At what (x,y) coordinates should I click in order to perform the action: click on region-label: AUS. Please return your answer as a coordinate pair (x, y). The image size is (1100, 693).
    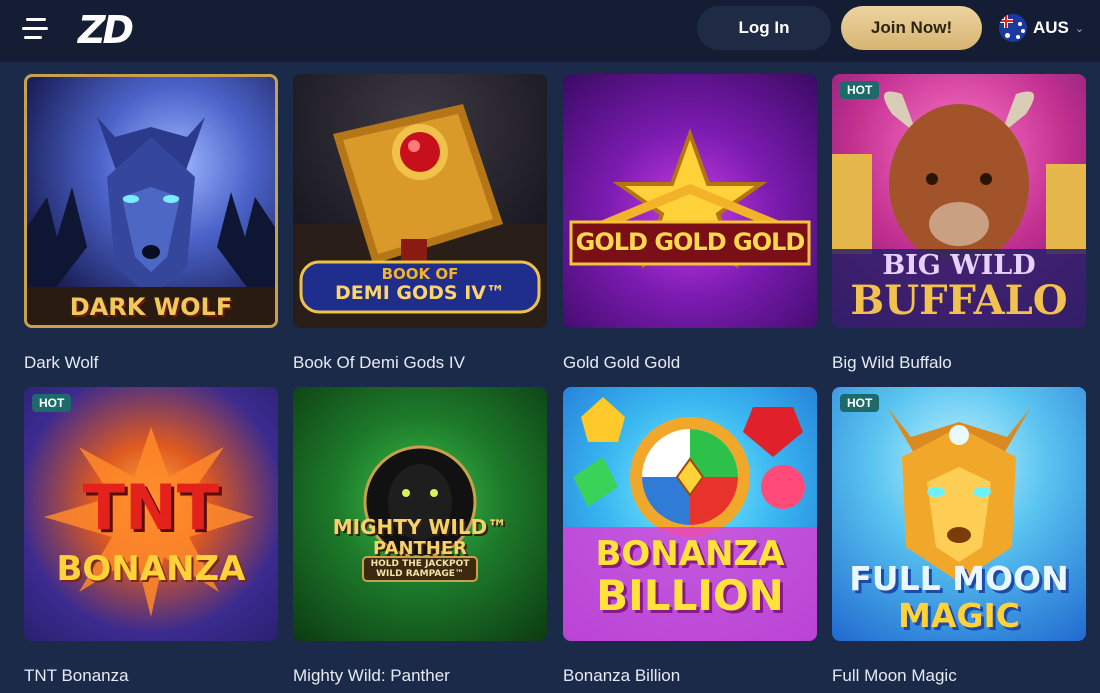
    Looking at the image, I should click on (1051, 27).